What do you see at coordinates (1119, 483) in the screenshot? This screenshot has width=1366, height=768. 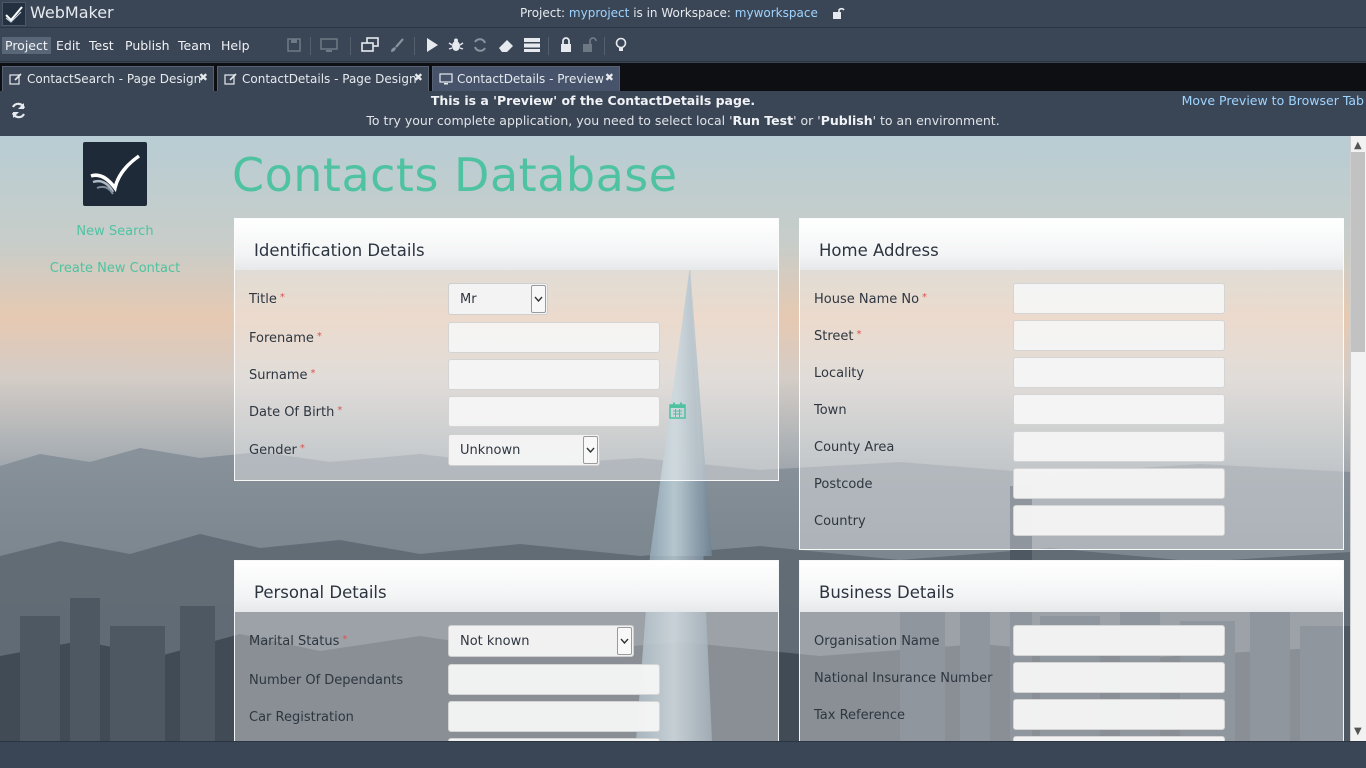 I see `postcode-input` at bounding box center [1119, 483].